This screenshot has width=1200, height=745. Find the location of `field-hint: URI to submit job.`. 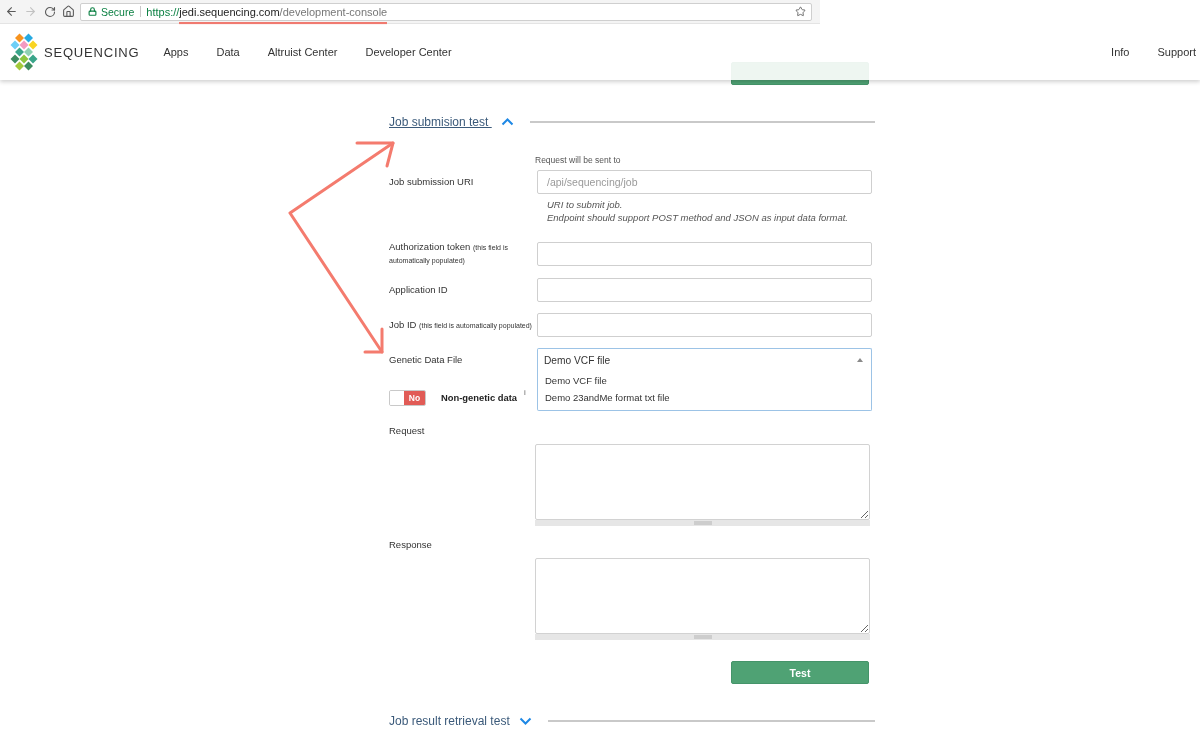

field-hint: URI to submit job. is located at coordinates (585, 204).